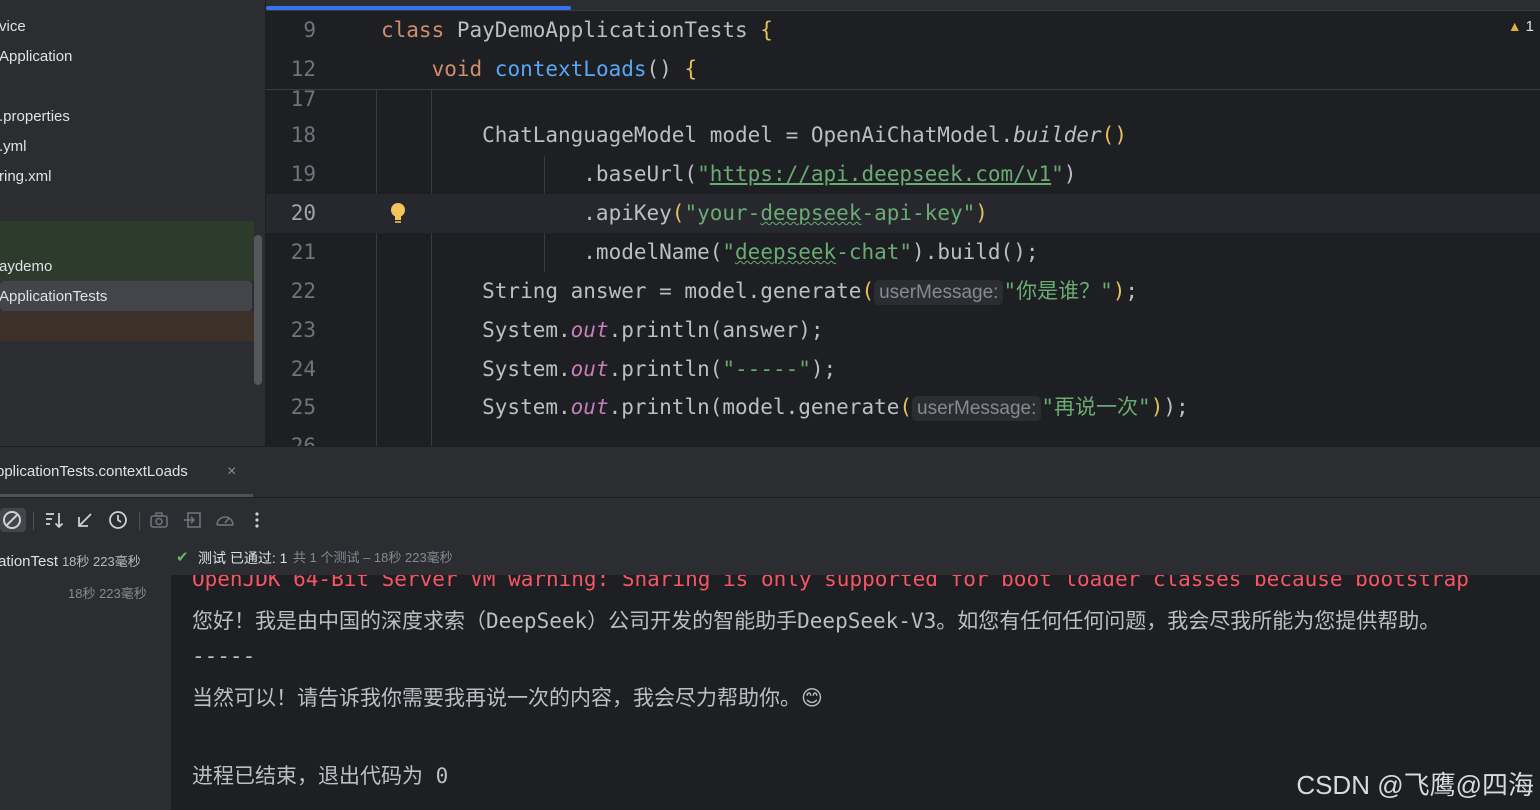  Describe the element at coordinates (125, 57) in the screenshot. I see `tree-item: Application` at that location.